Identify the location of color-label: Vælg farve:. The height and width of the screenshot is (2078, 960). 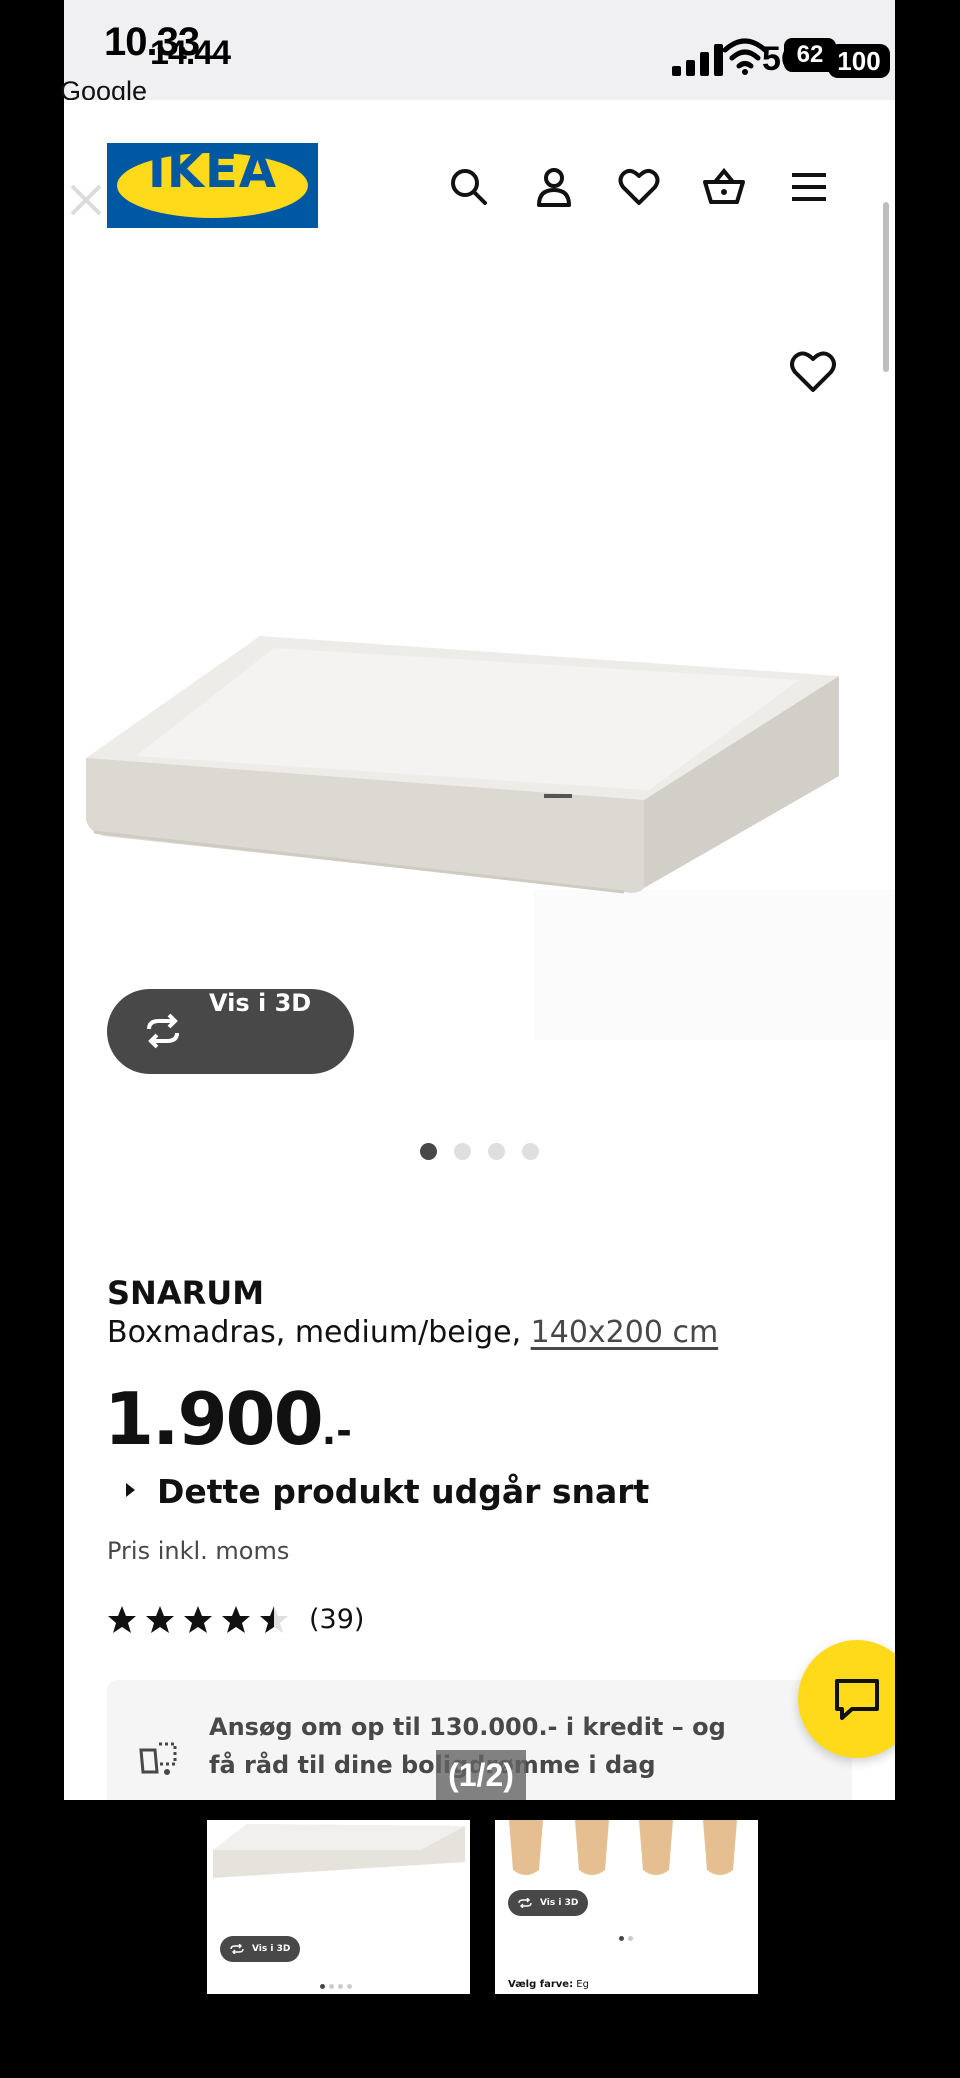
(541, 1984).